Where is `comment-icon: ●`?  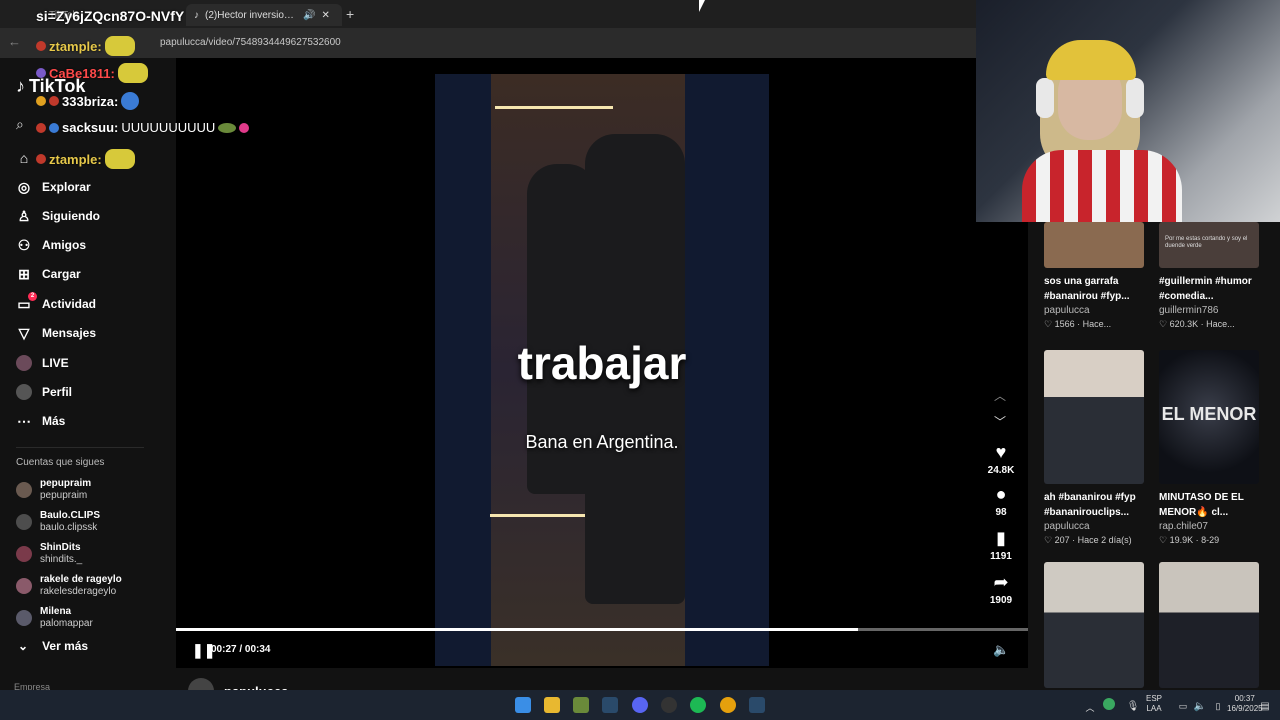 comment-icon: ● is located at coordinates (1001, 494).